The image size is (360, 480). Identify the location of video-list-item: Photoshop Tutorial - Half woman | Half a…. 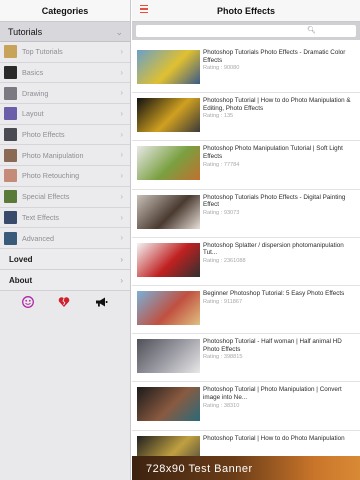
(246, 358).